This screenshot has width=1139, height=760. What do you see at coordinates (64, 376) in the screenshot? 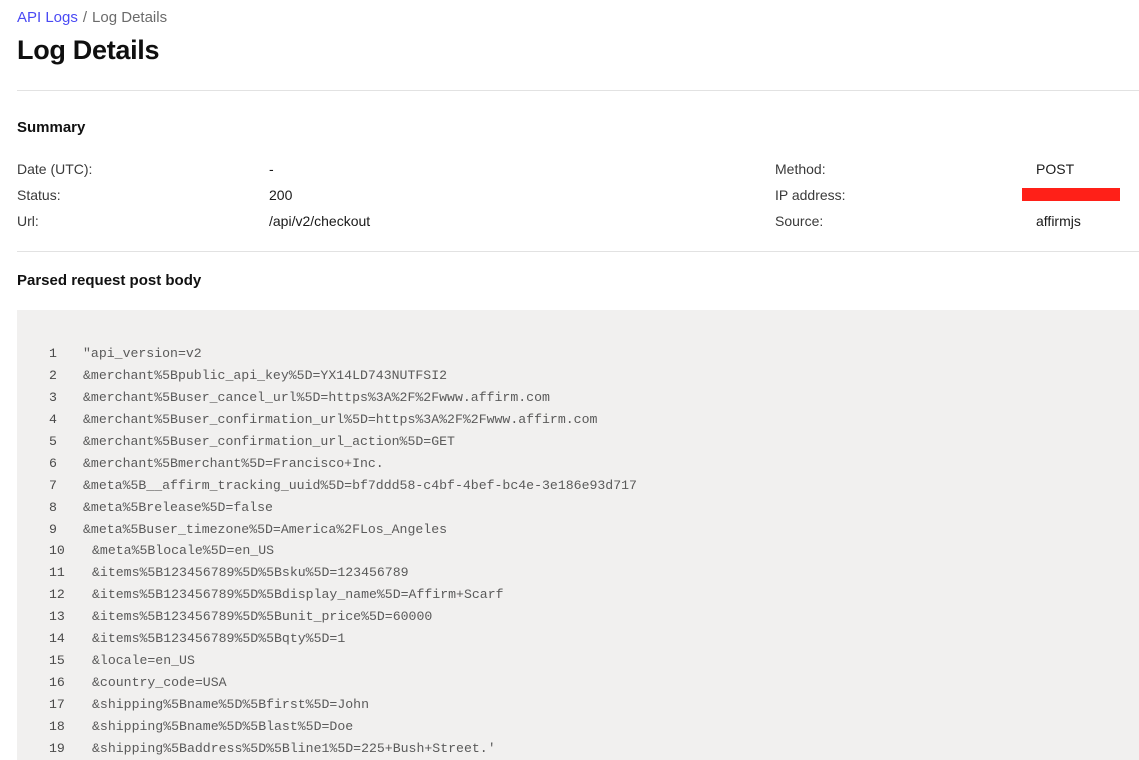
I see `line-number: 2` at bounding box center [64, 376].